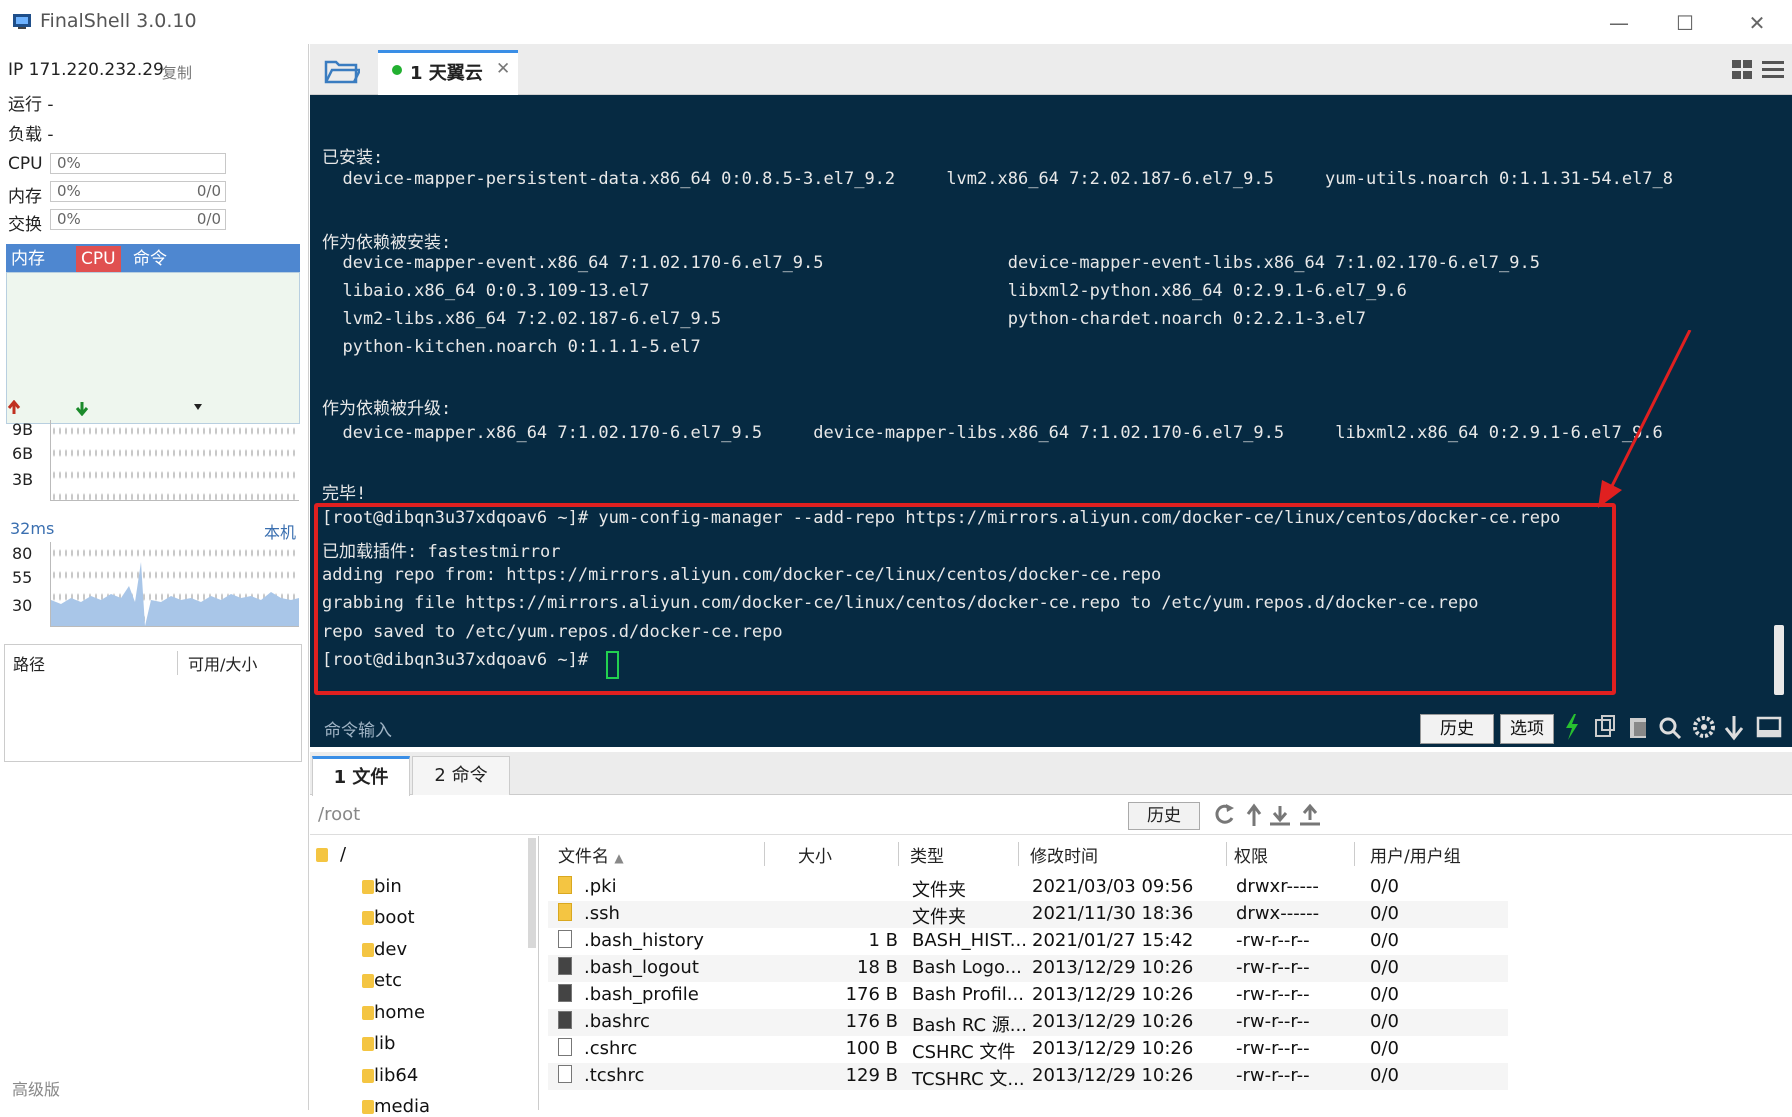 The image size is (1792, 1117). I want to click on session-tab-label: 1 天翼云, so click(446, 73).